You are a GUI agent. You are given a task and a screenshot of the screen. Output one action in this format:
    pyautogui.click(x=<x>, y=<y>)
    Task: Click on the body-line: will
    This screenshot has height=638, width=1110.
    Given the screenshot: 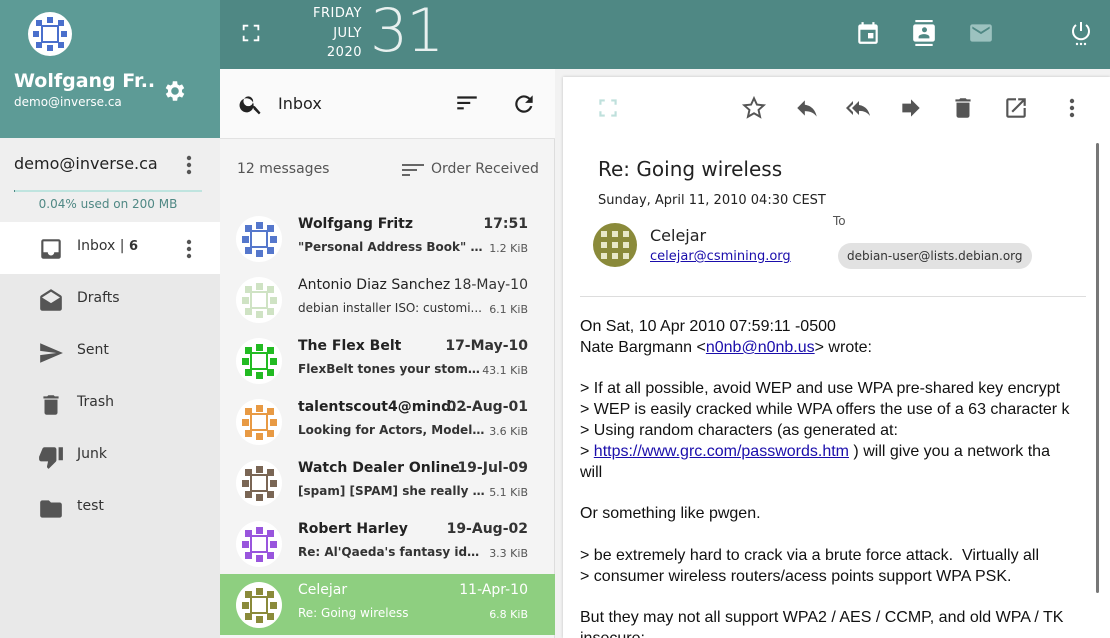 What is the action you would take?
    pyautogui.click(x=591, y=472)
    